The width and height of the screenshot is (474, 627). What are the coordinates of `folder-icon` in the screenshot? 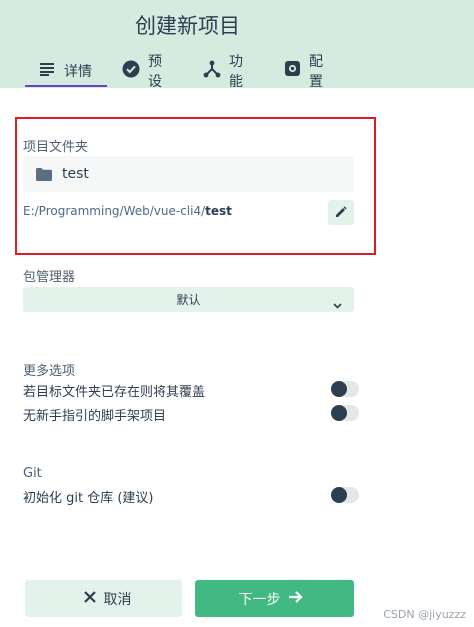 It's located at (44, 174).